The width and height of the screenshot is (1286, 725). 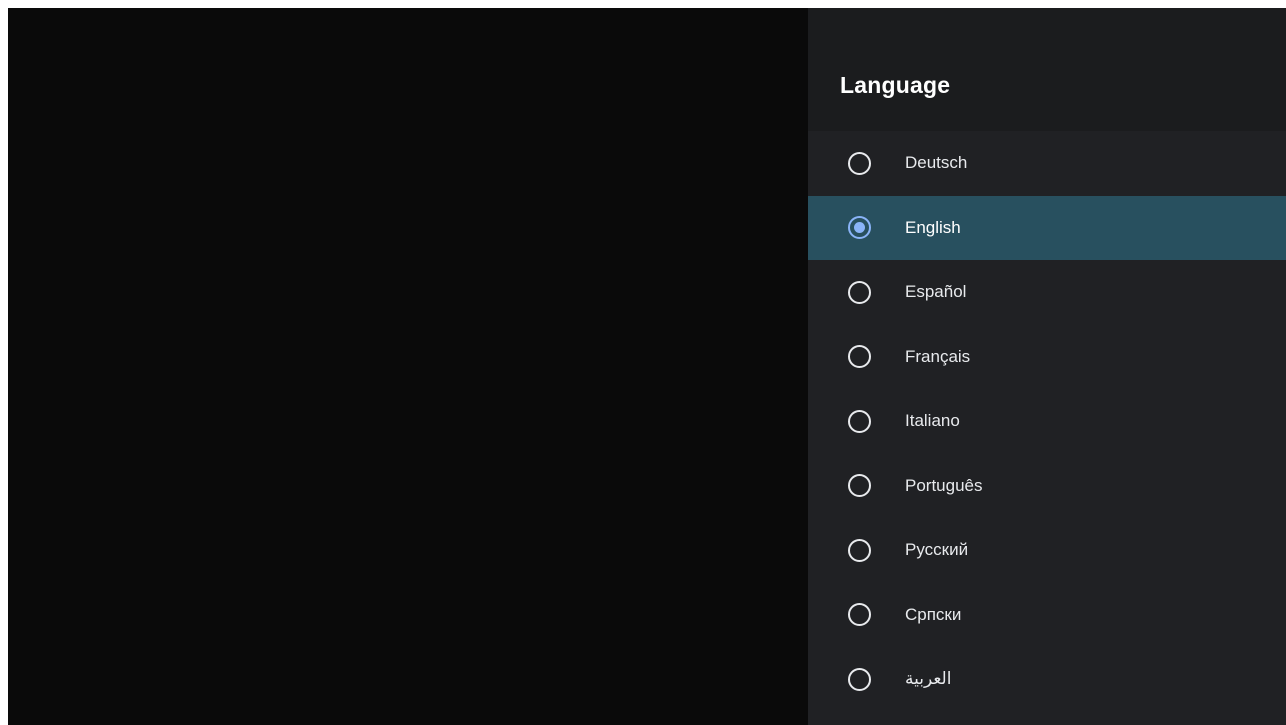 I want to click on language-option-label: Português, so click(x=944, y=485).